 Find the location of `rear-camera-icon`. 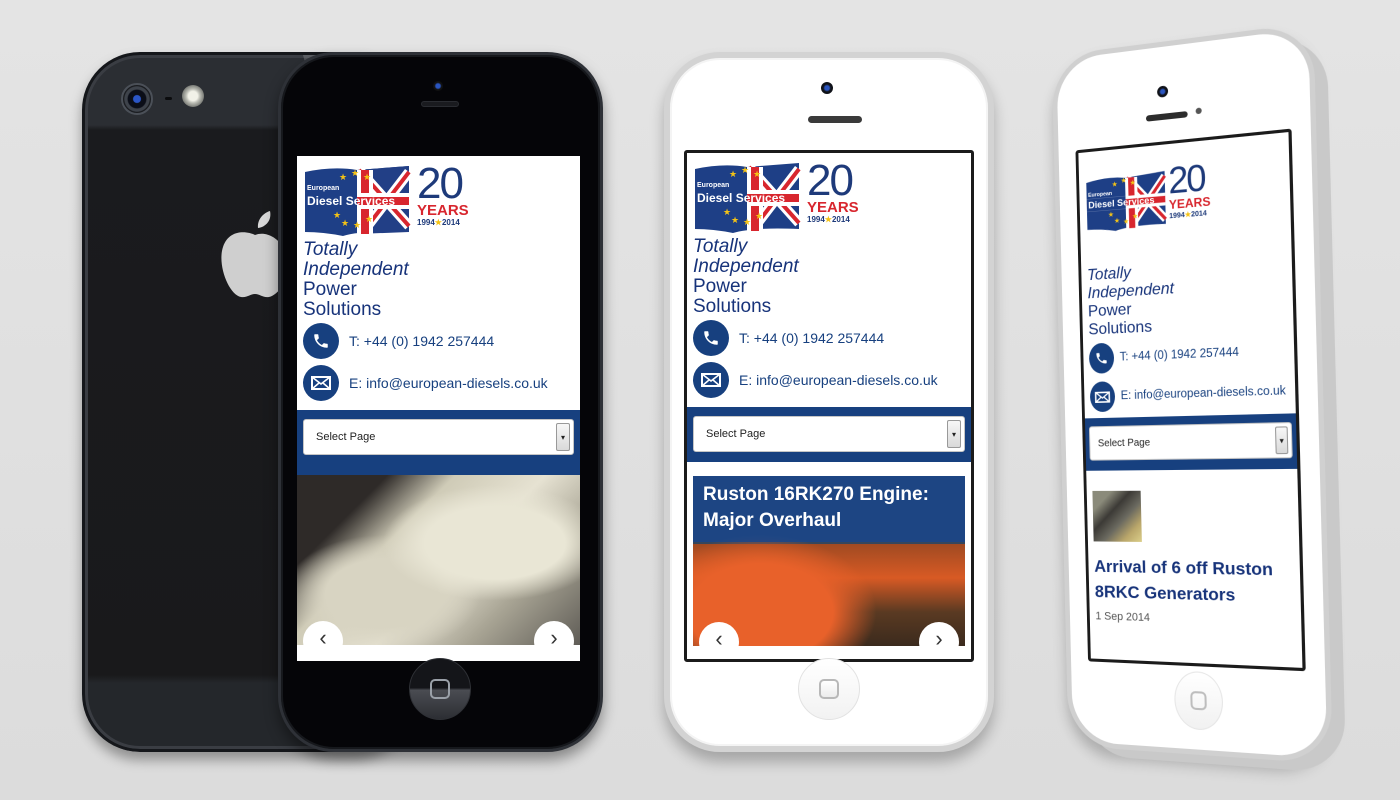

rear-camera-icon is located at coordinates (137, 99).